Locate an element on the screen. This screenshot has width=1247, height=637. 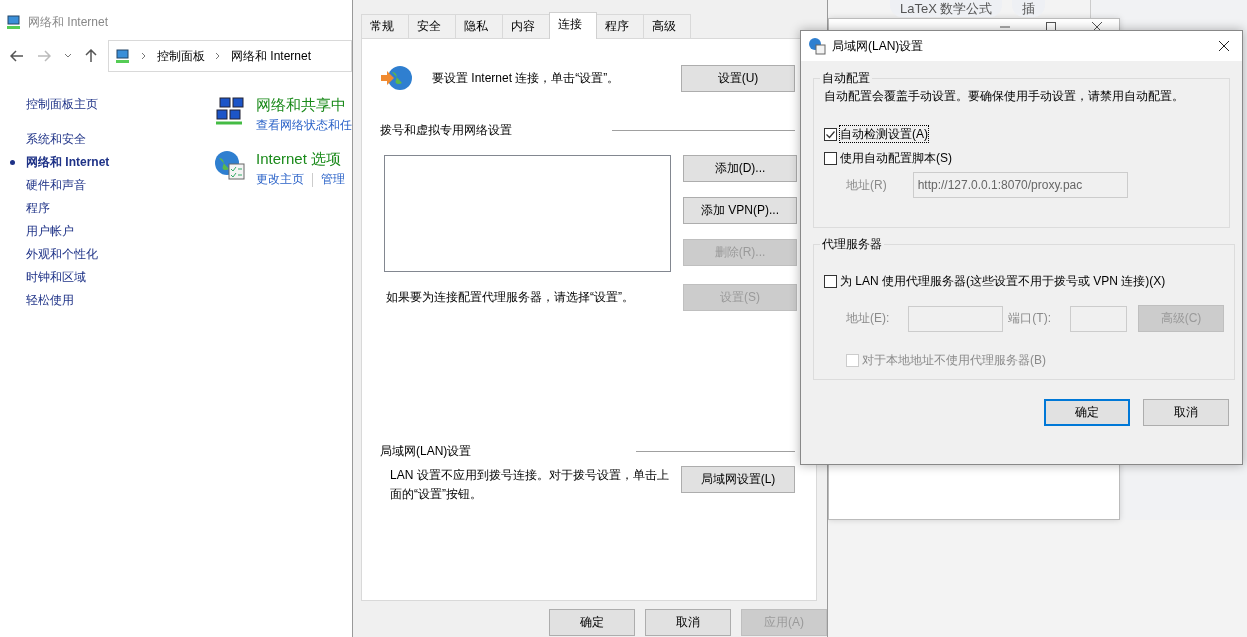
up-arrow-icon is located at coordinates (91, 56).